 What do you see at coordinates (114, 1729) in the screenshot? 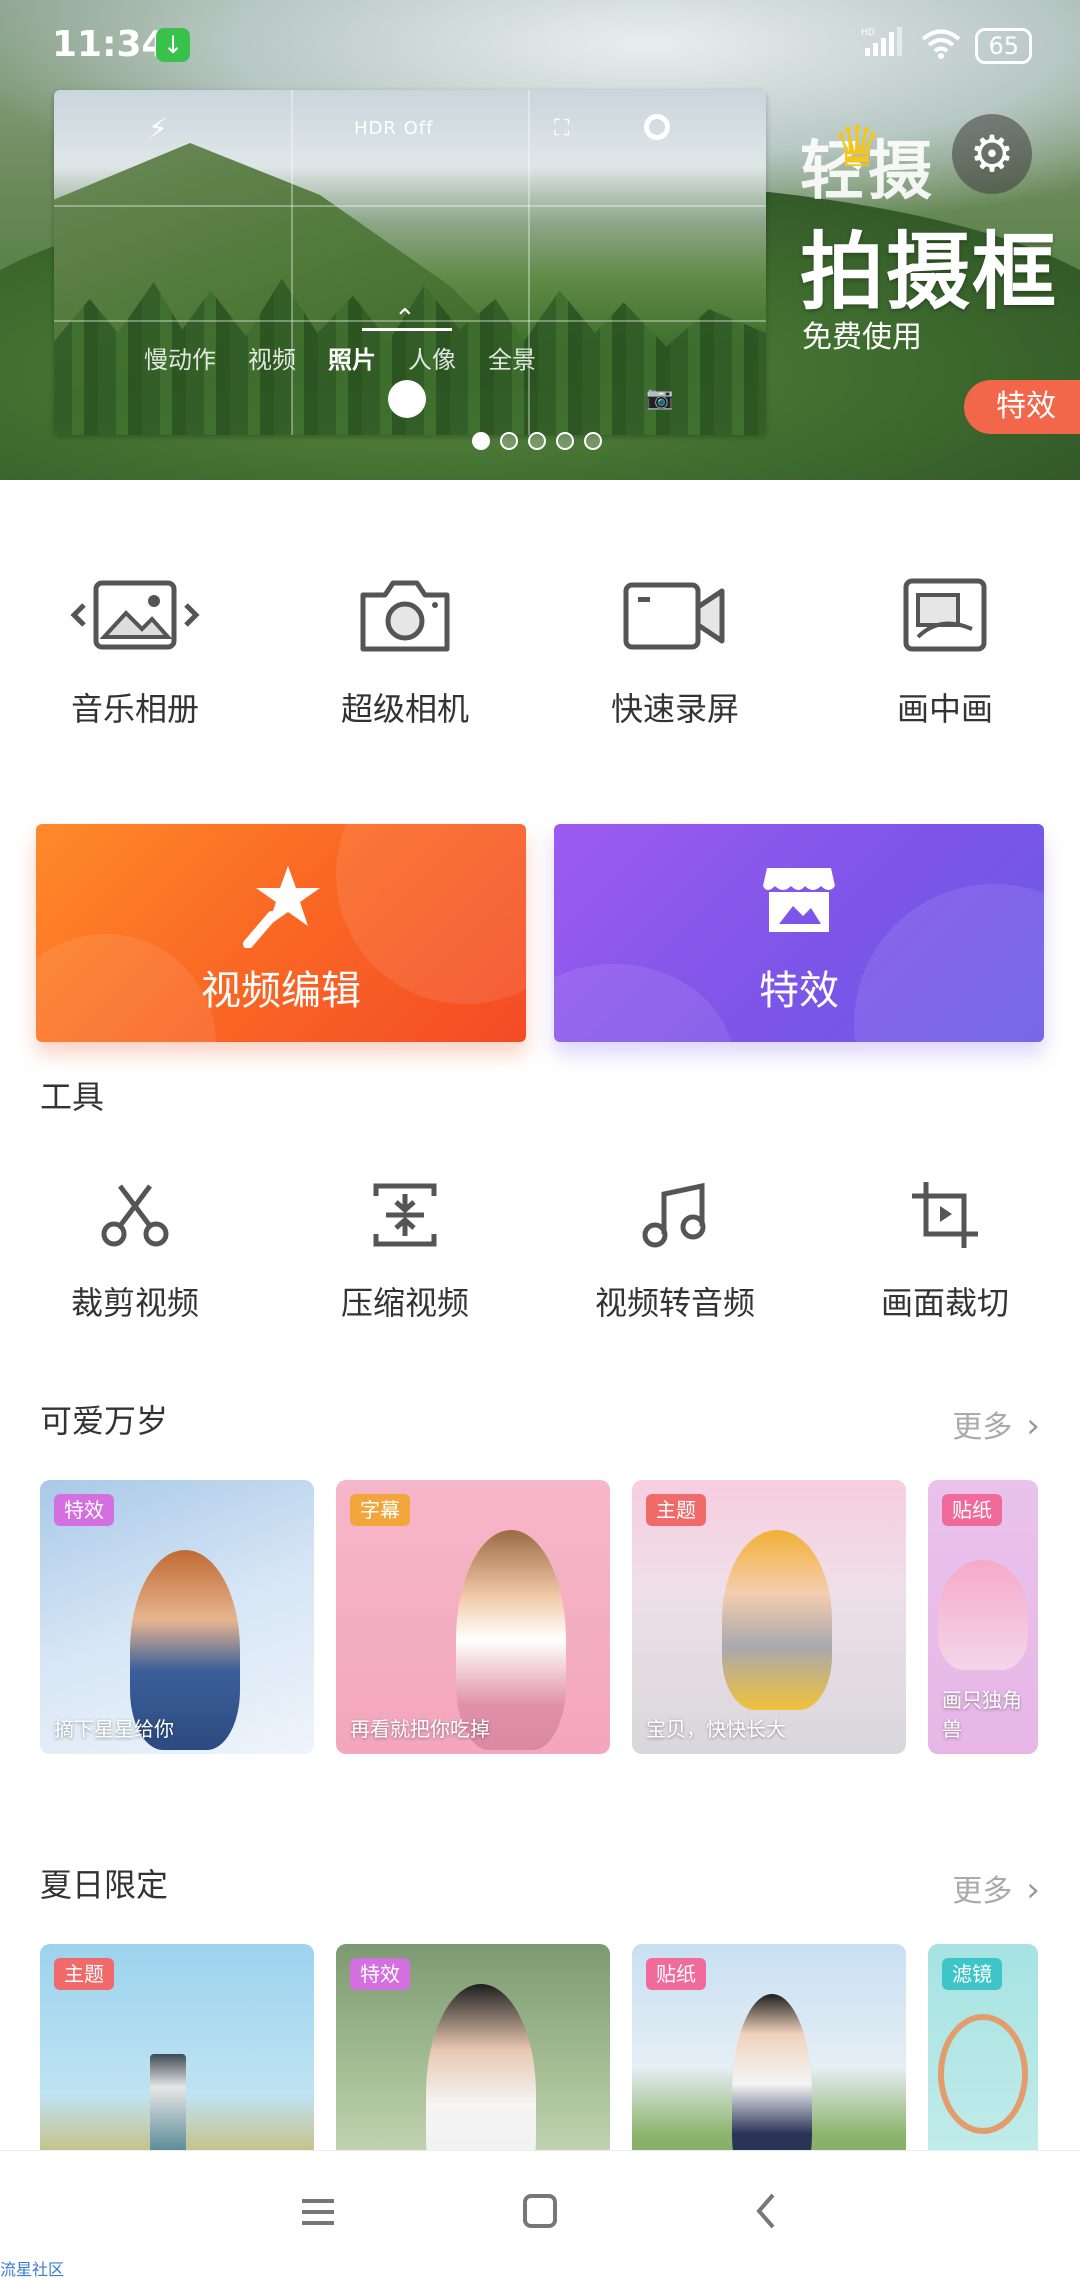
I see `template-caption: 摘下星星给你` at bounding box center [114, 1729].